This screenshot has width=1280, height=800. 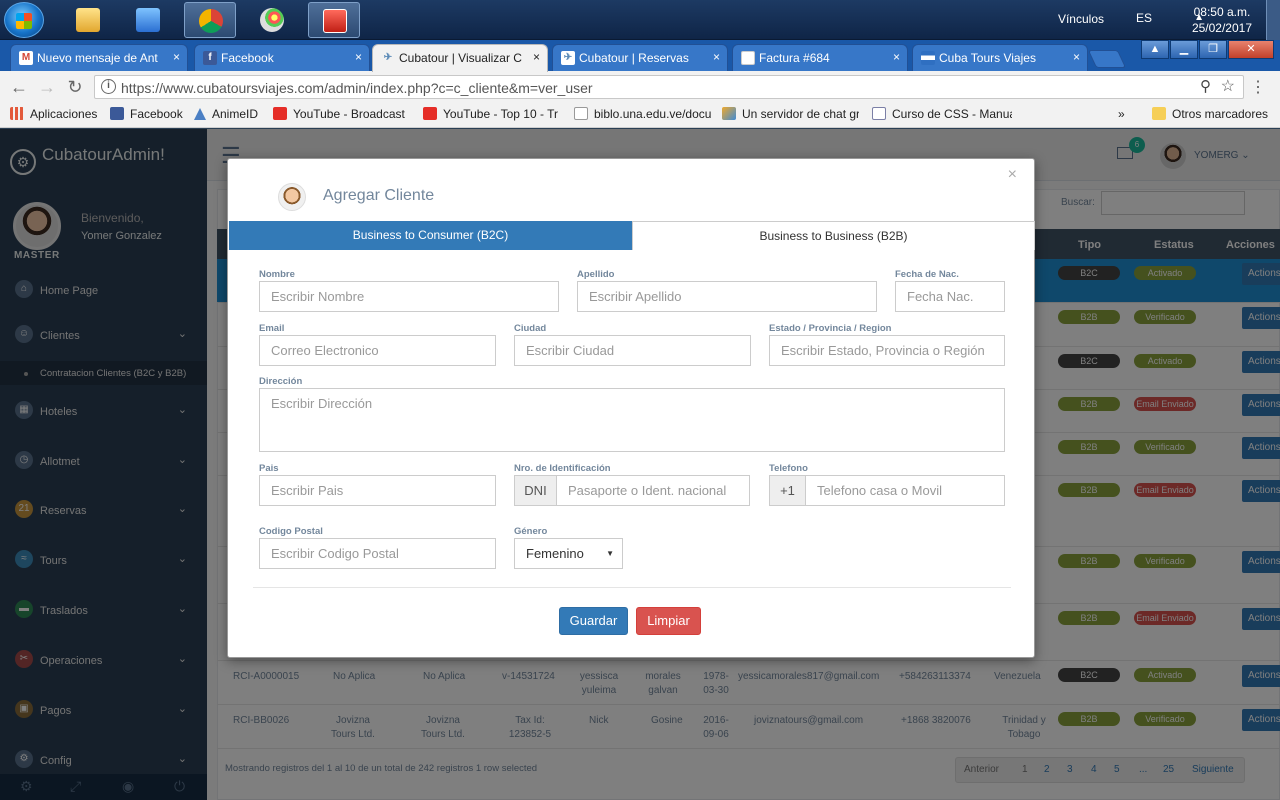 I want to click on genero-selected-value: Femenino, so click(x=555, y=553).